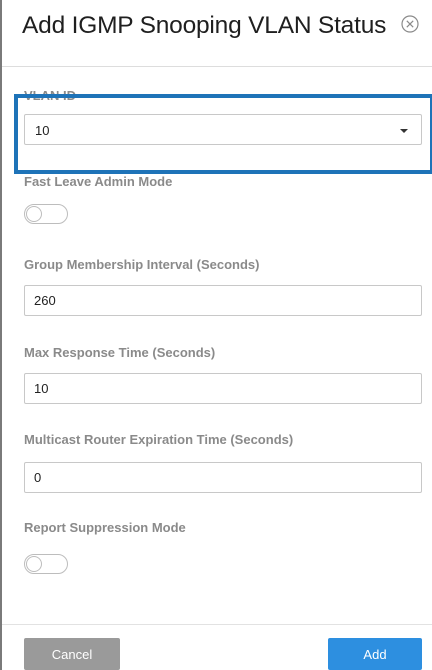  What do you see at coordinates (410, 24) in the screenshot?
I see `close-icon` at bounding box center [410, 24].